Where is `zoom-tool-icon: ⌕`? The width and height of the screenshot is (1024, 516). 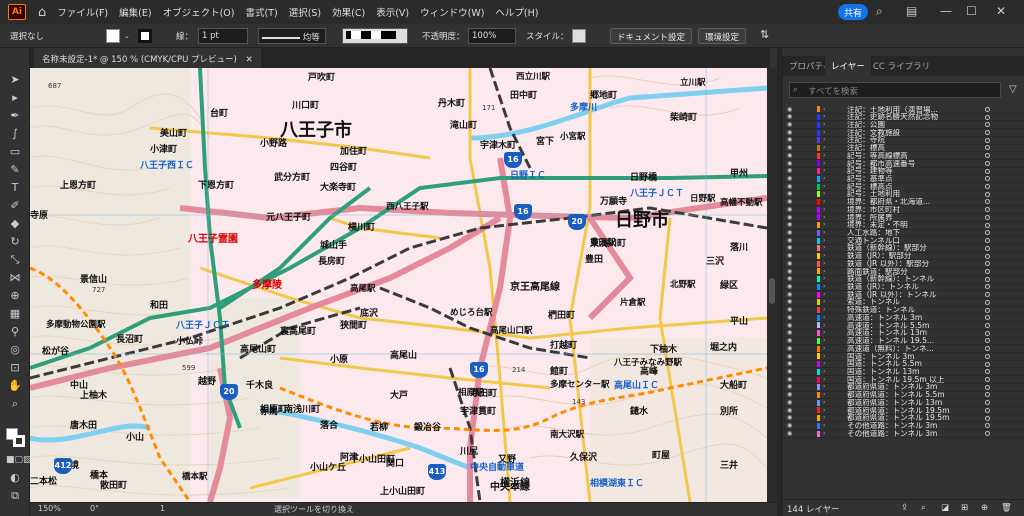 zoom-tool-icon: ⌕ is located at coordinates (15, 404).